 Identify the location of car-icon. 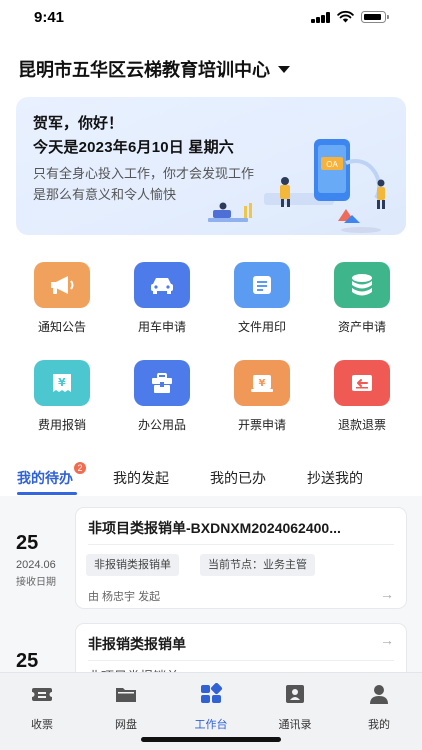
(162, 286).